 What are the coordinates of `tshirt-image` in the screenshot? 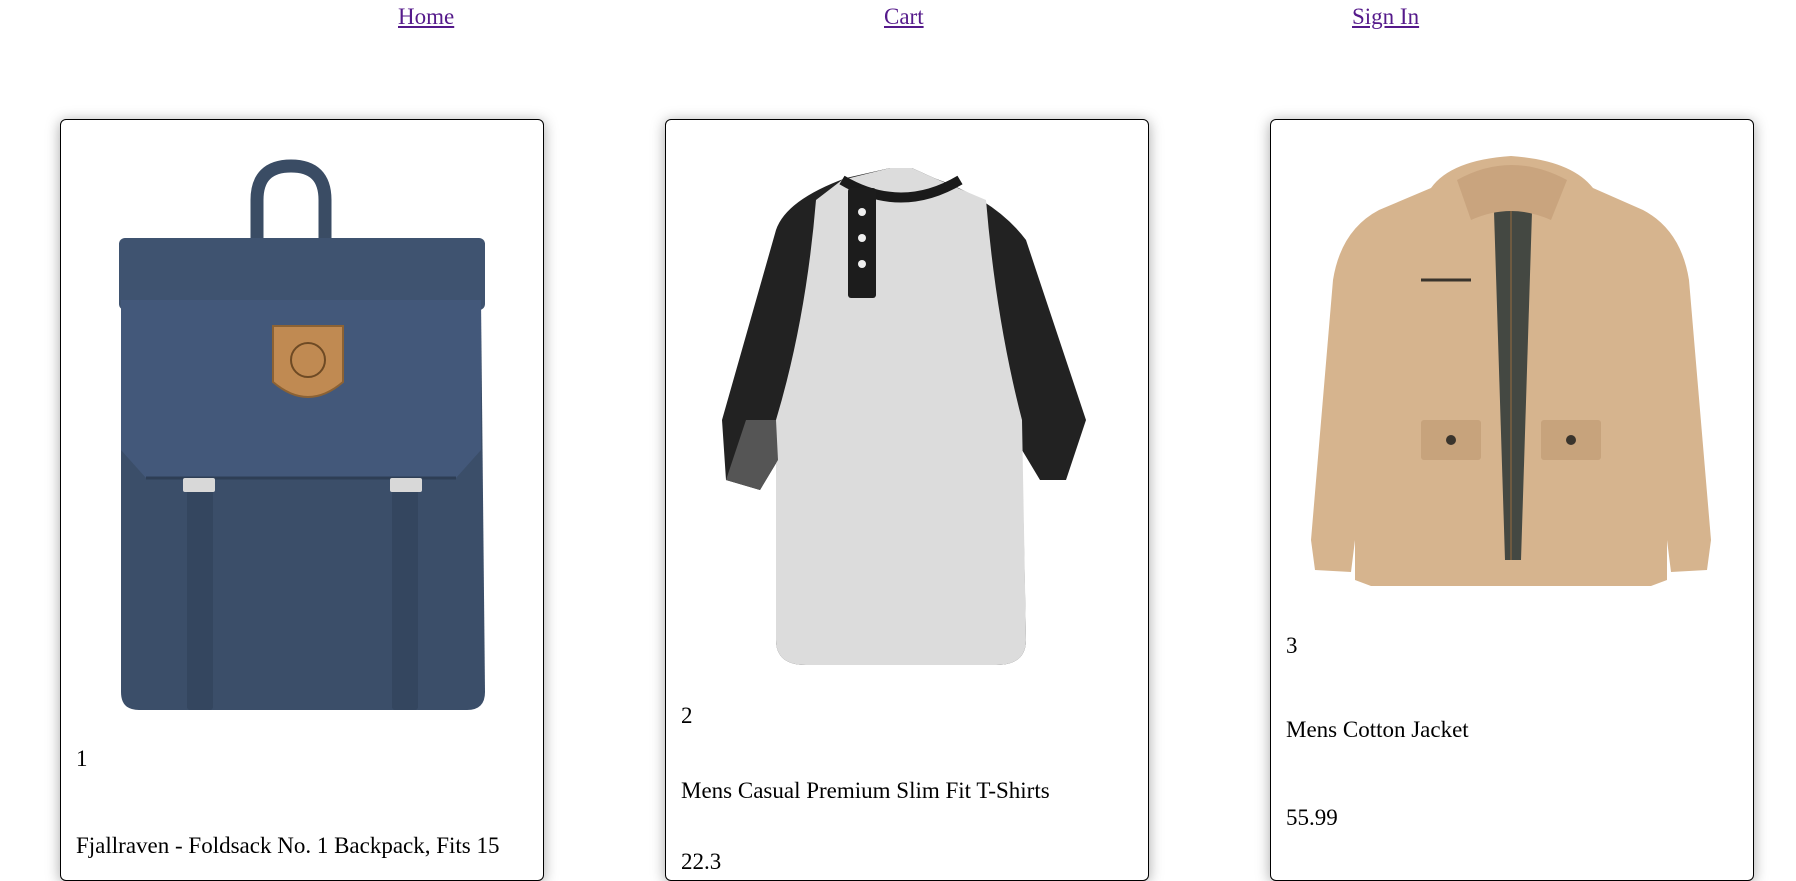 It's located at (904, 416).